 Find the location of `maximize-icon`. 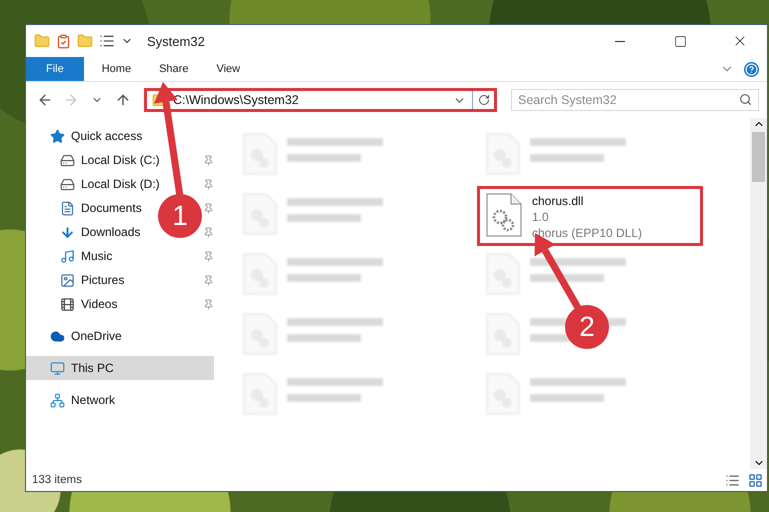

maximize-icon is located at coordinates (680, 41).